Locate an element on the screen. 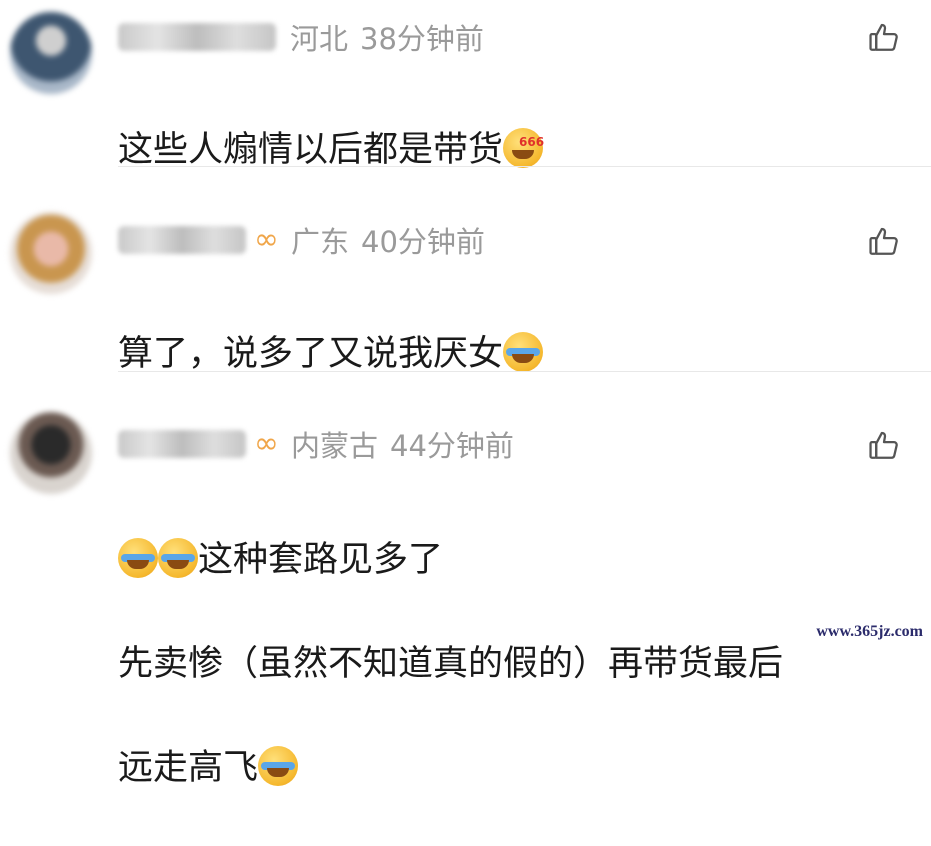 This screenshot has height=846, width=931. comment-text: 这些人煽情以后都是带货 is located at coordinates (331, 124).